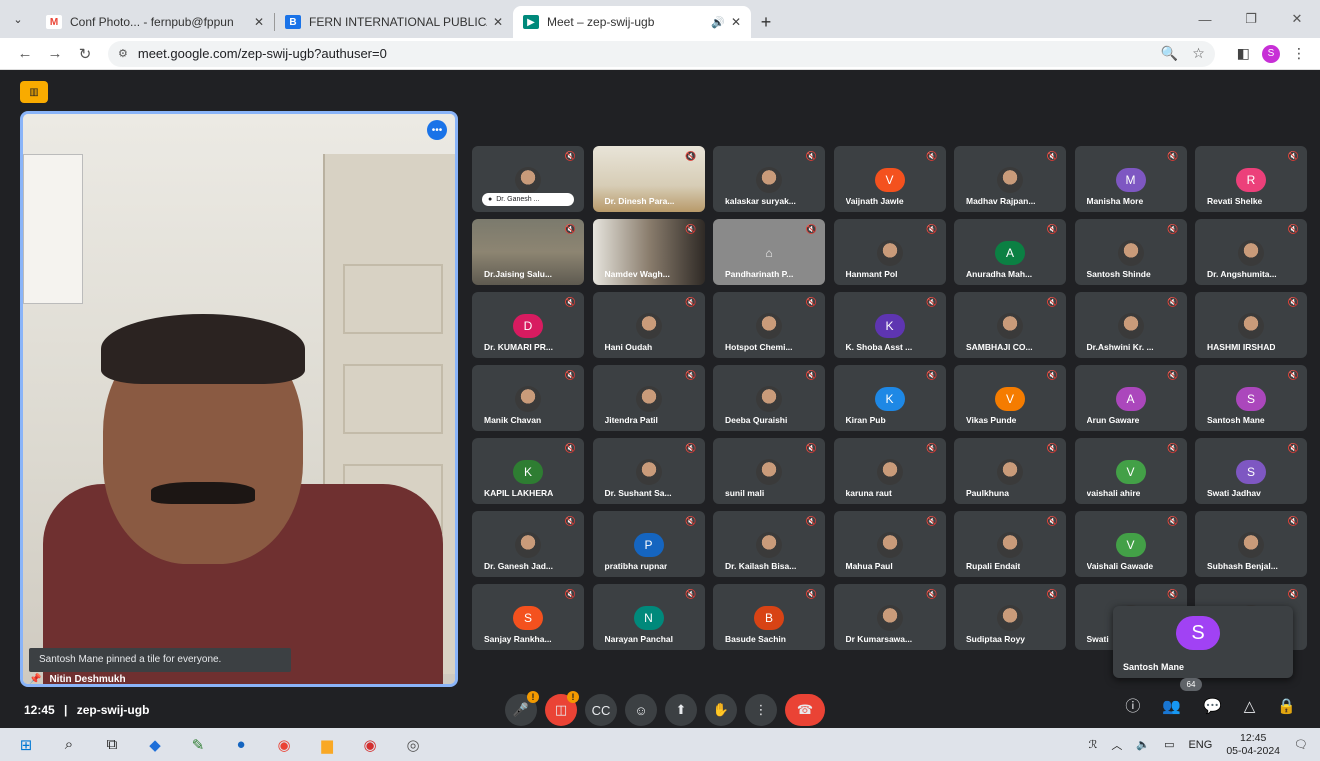 This screenshot has width=1320, height=761. I want to click on clock: 12:45 05-04-2024, so click(1253, 745).